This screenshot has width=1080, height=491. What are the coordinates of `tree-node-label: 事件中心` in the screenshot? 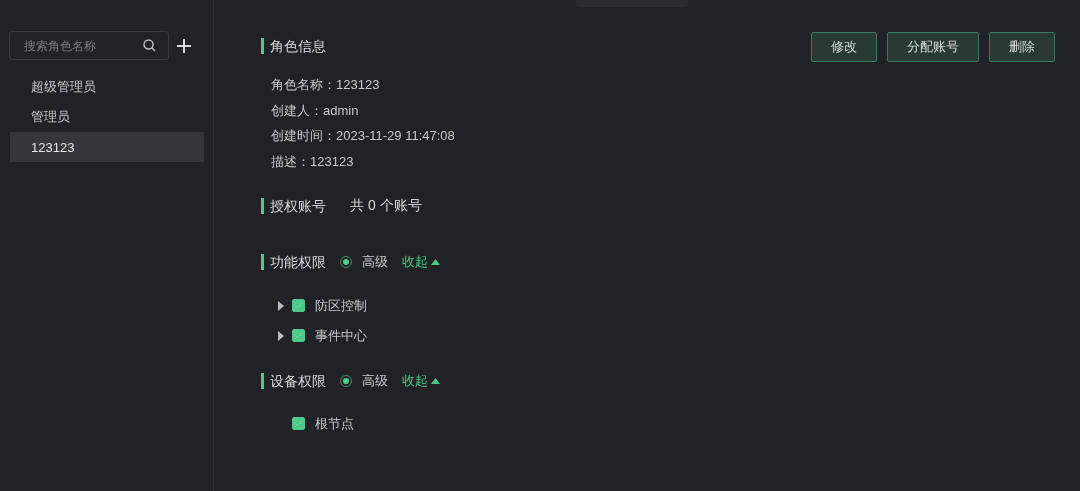 It's located at (341, 335).